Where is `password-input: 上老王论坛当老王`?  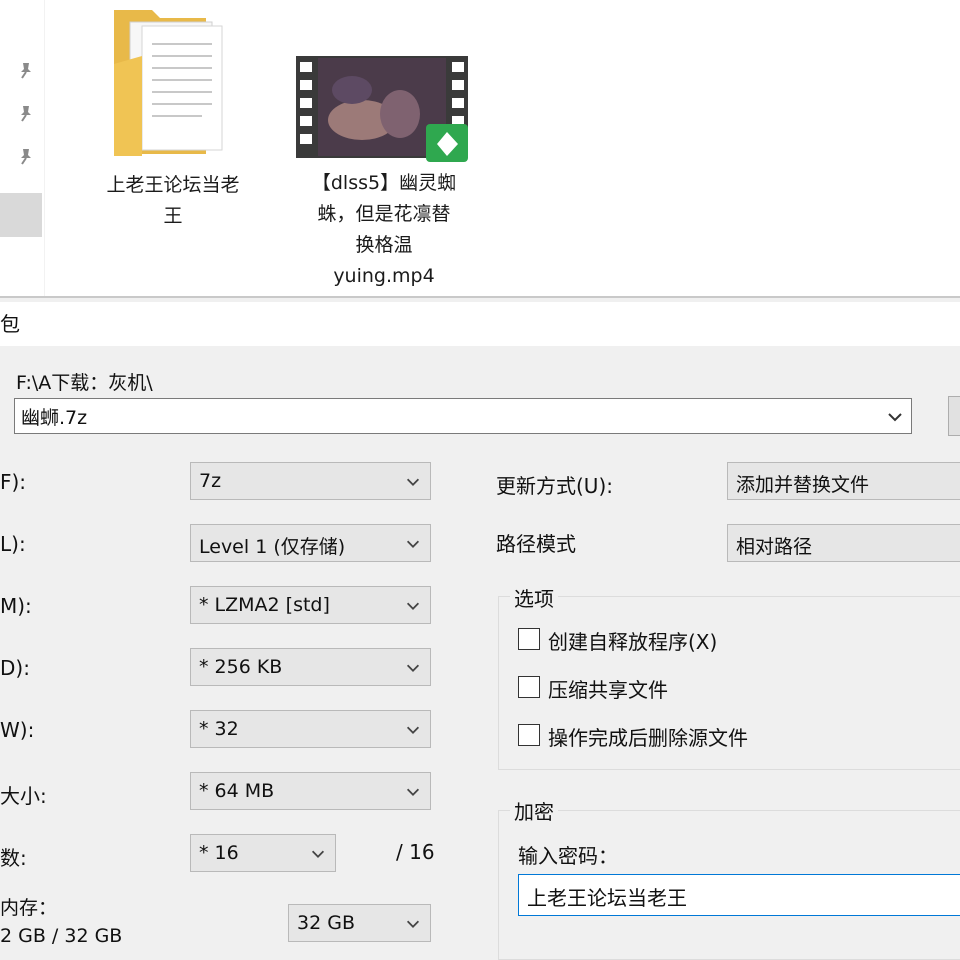 password-input: 上老王论坛当老王 is located at coordinates (739, 895).